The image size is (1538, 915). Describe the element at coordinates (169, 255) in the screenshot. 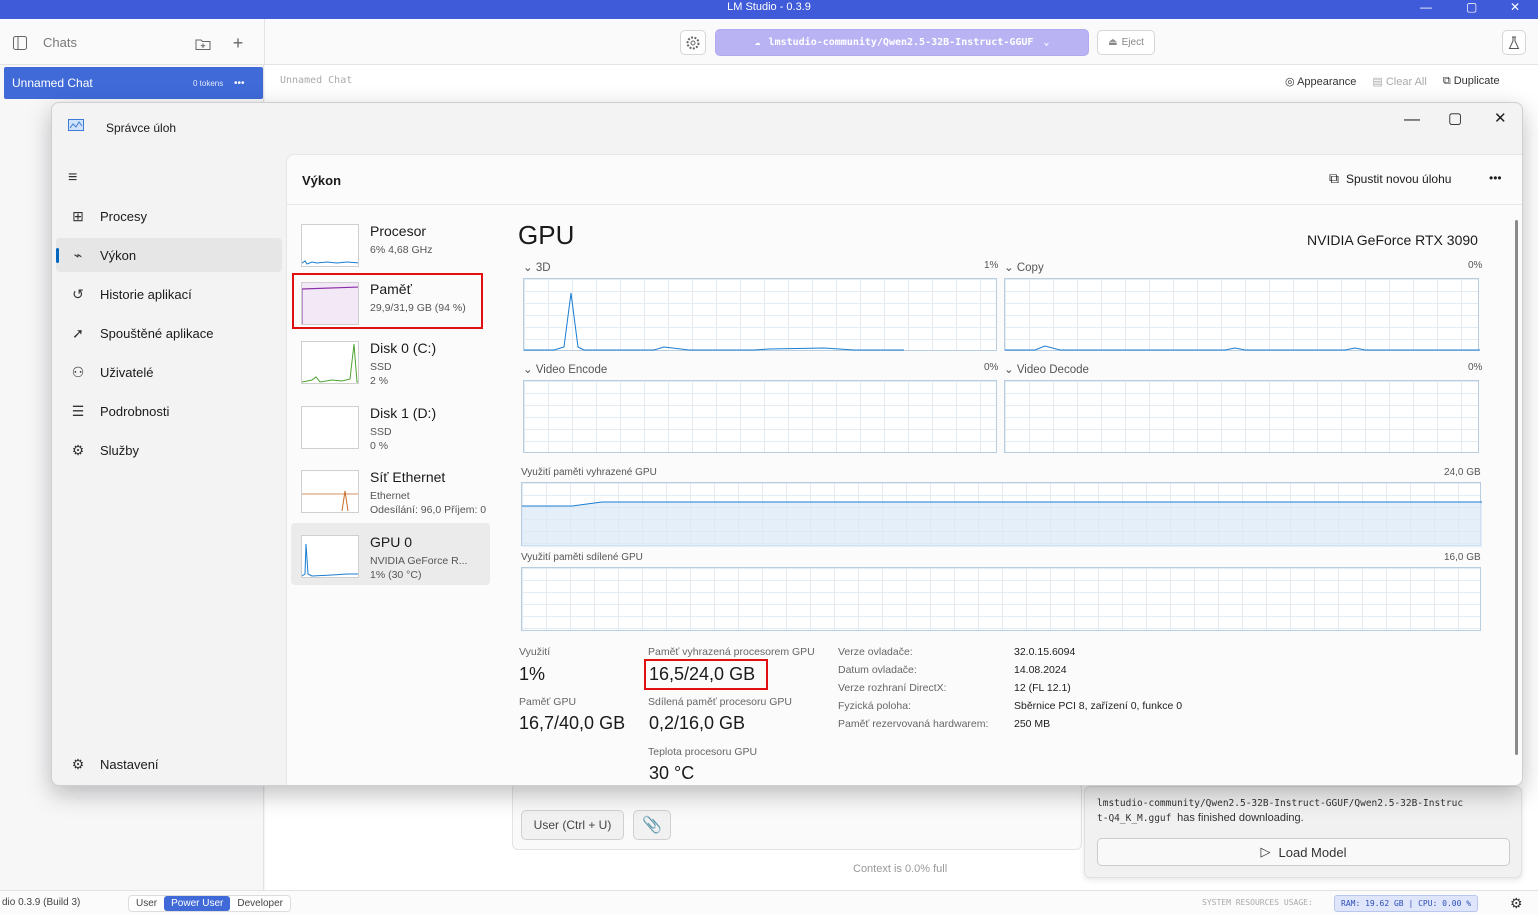

I see `nav-performance: ⌁ Výkon` at that location.